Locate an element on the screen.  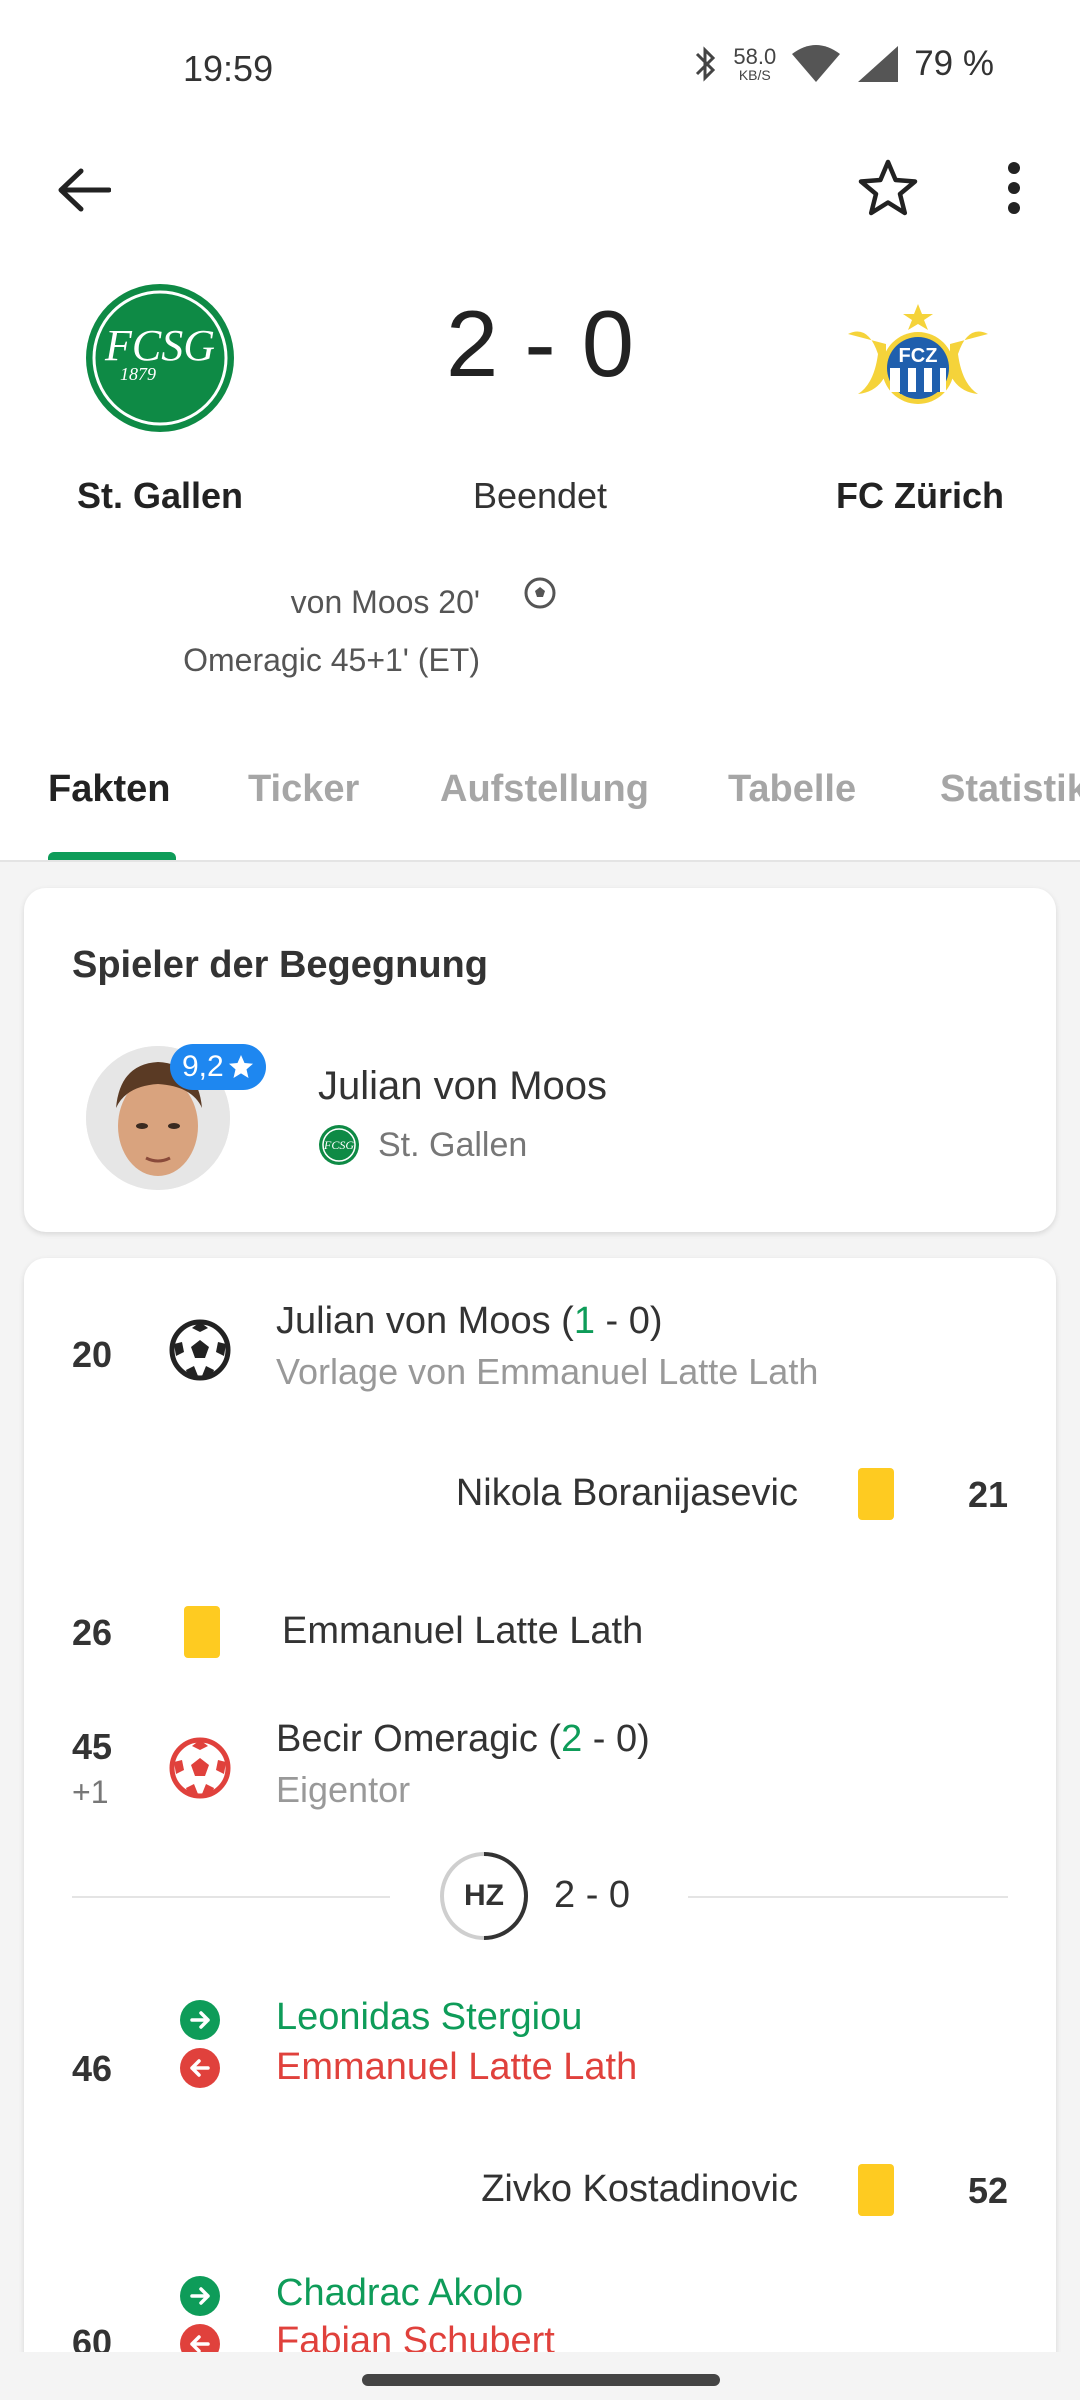
back-button is located at coordinates (84, 190).